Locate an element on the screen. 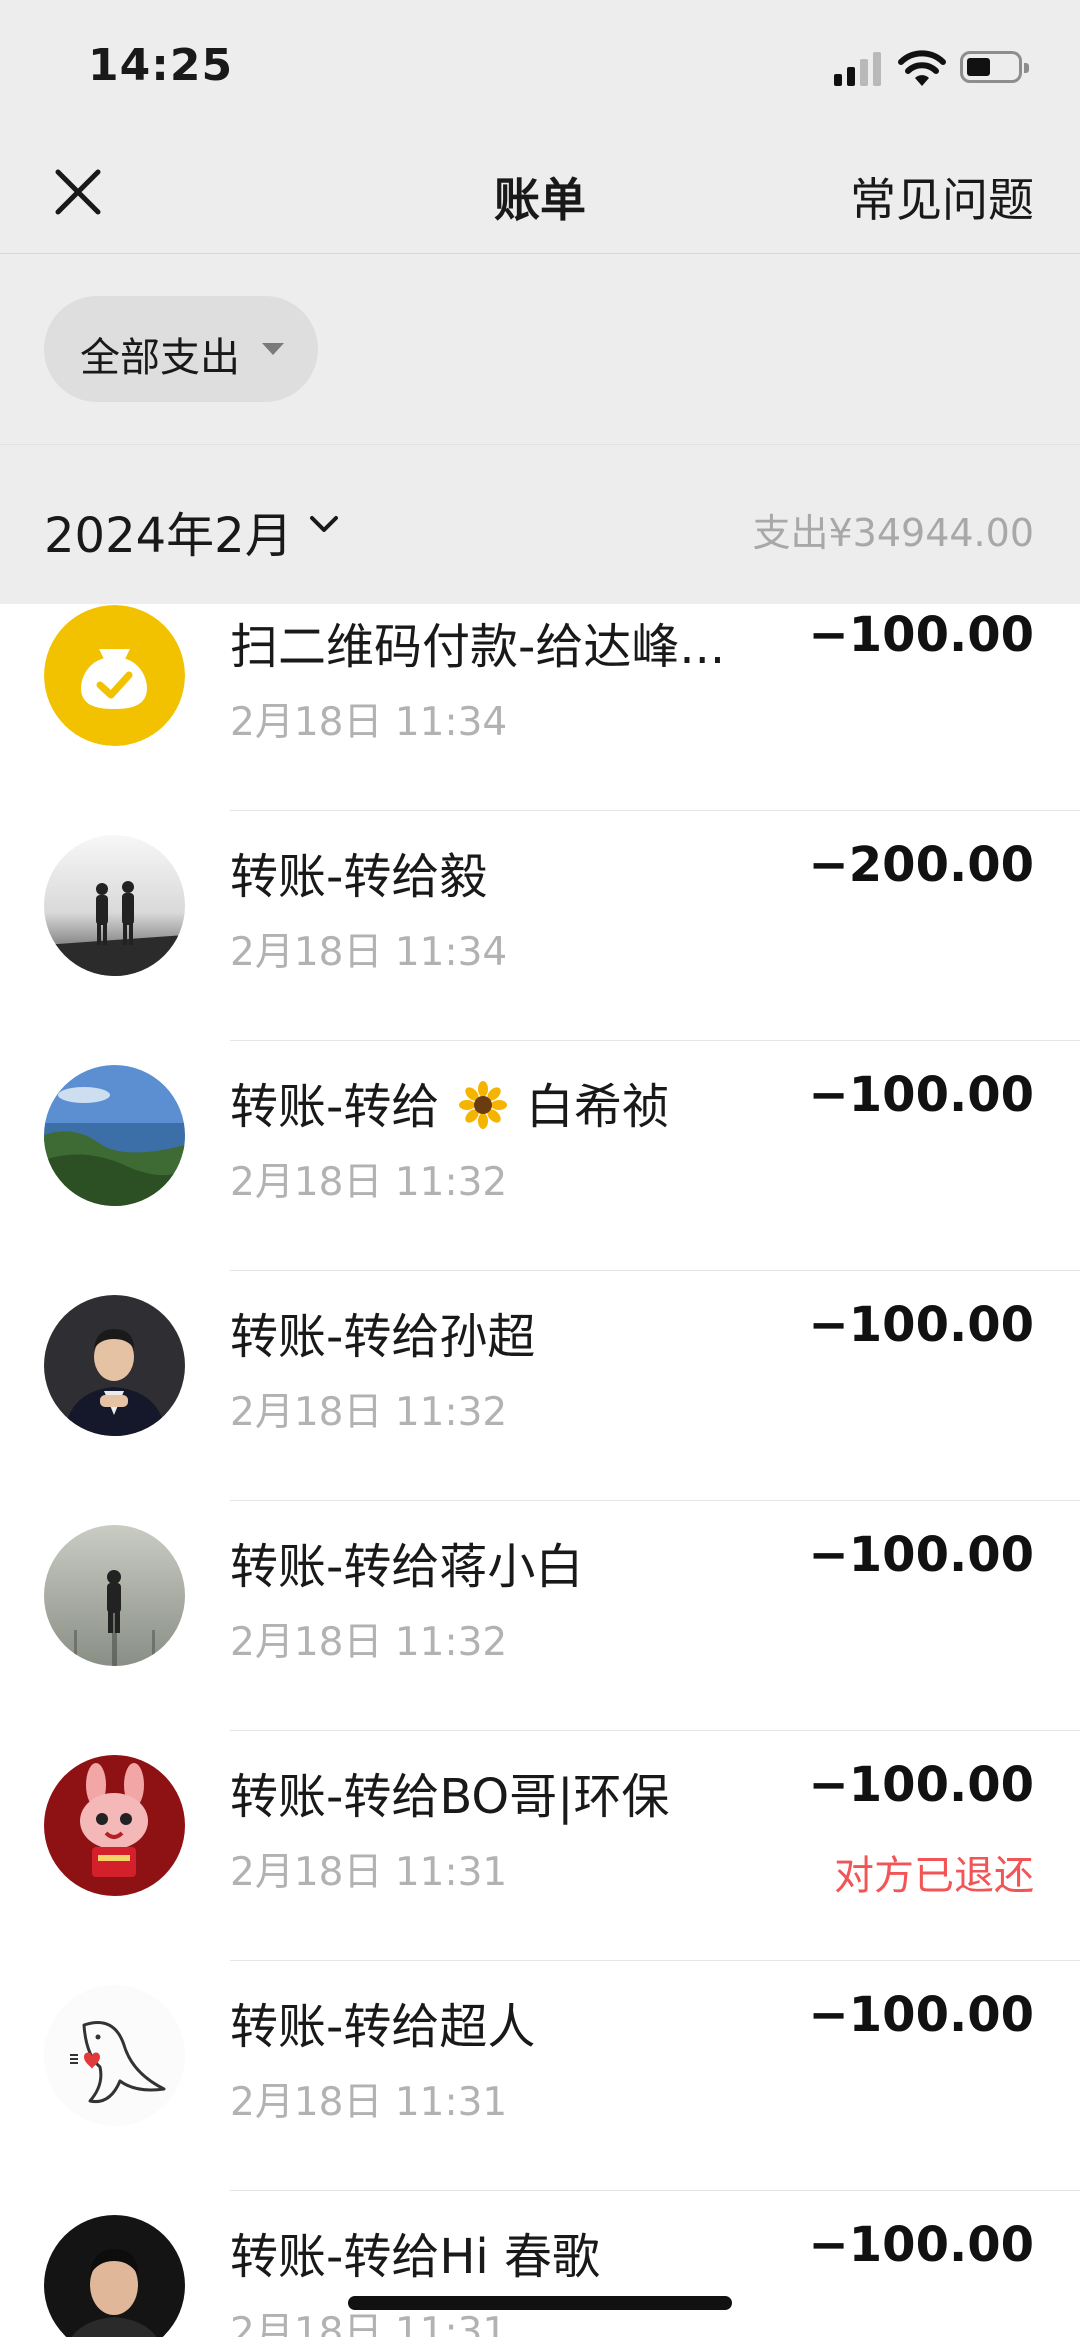 The height and width of the screenshot is (2337, 1080). transaction-title: 转账-转给毅 is located at coordinates (359, 877).